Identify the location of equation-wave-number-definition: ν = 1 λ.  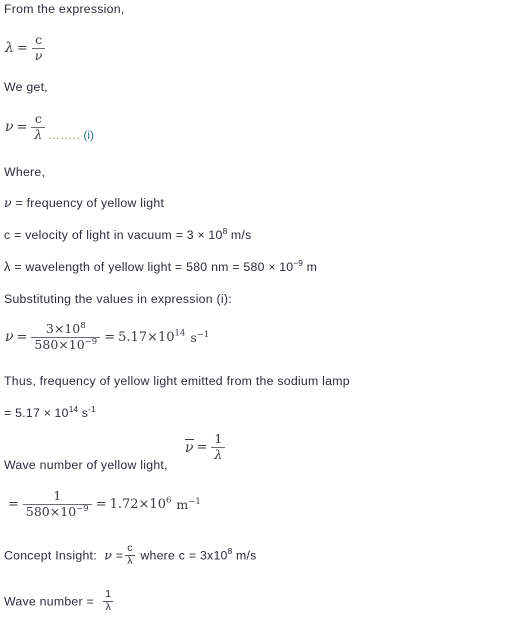
(205, 447).